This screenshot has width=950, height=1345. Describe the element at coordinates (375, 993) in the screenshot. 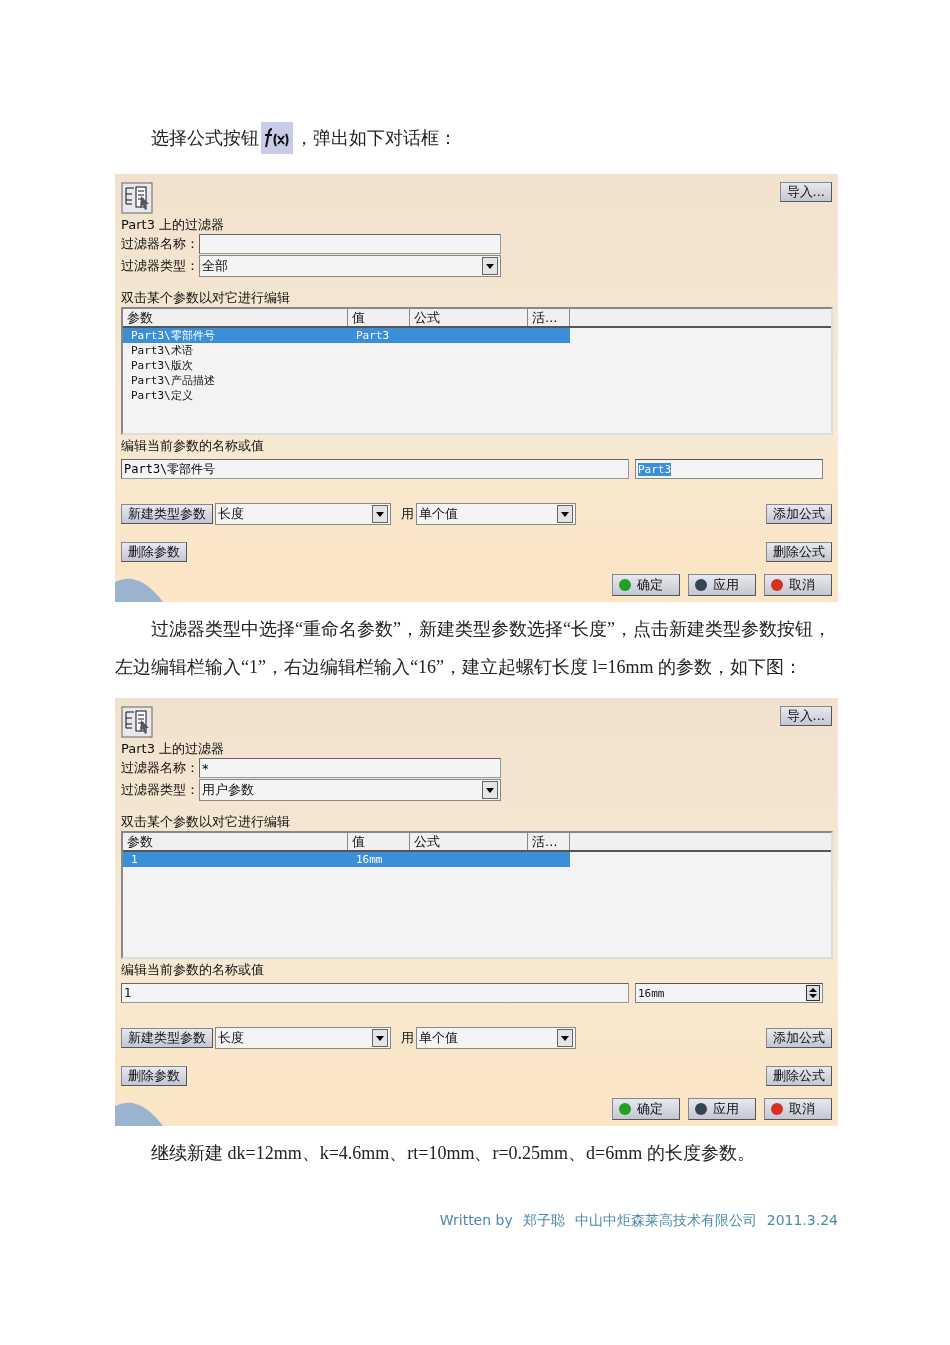

I see `parameter-name-field: 1` at that location.